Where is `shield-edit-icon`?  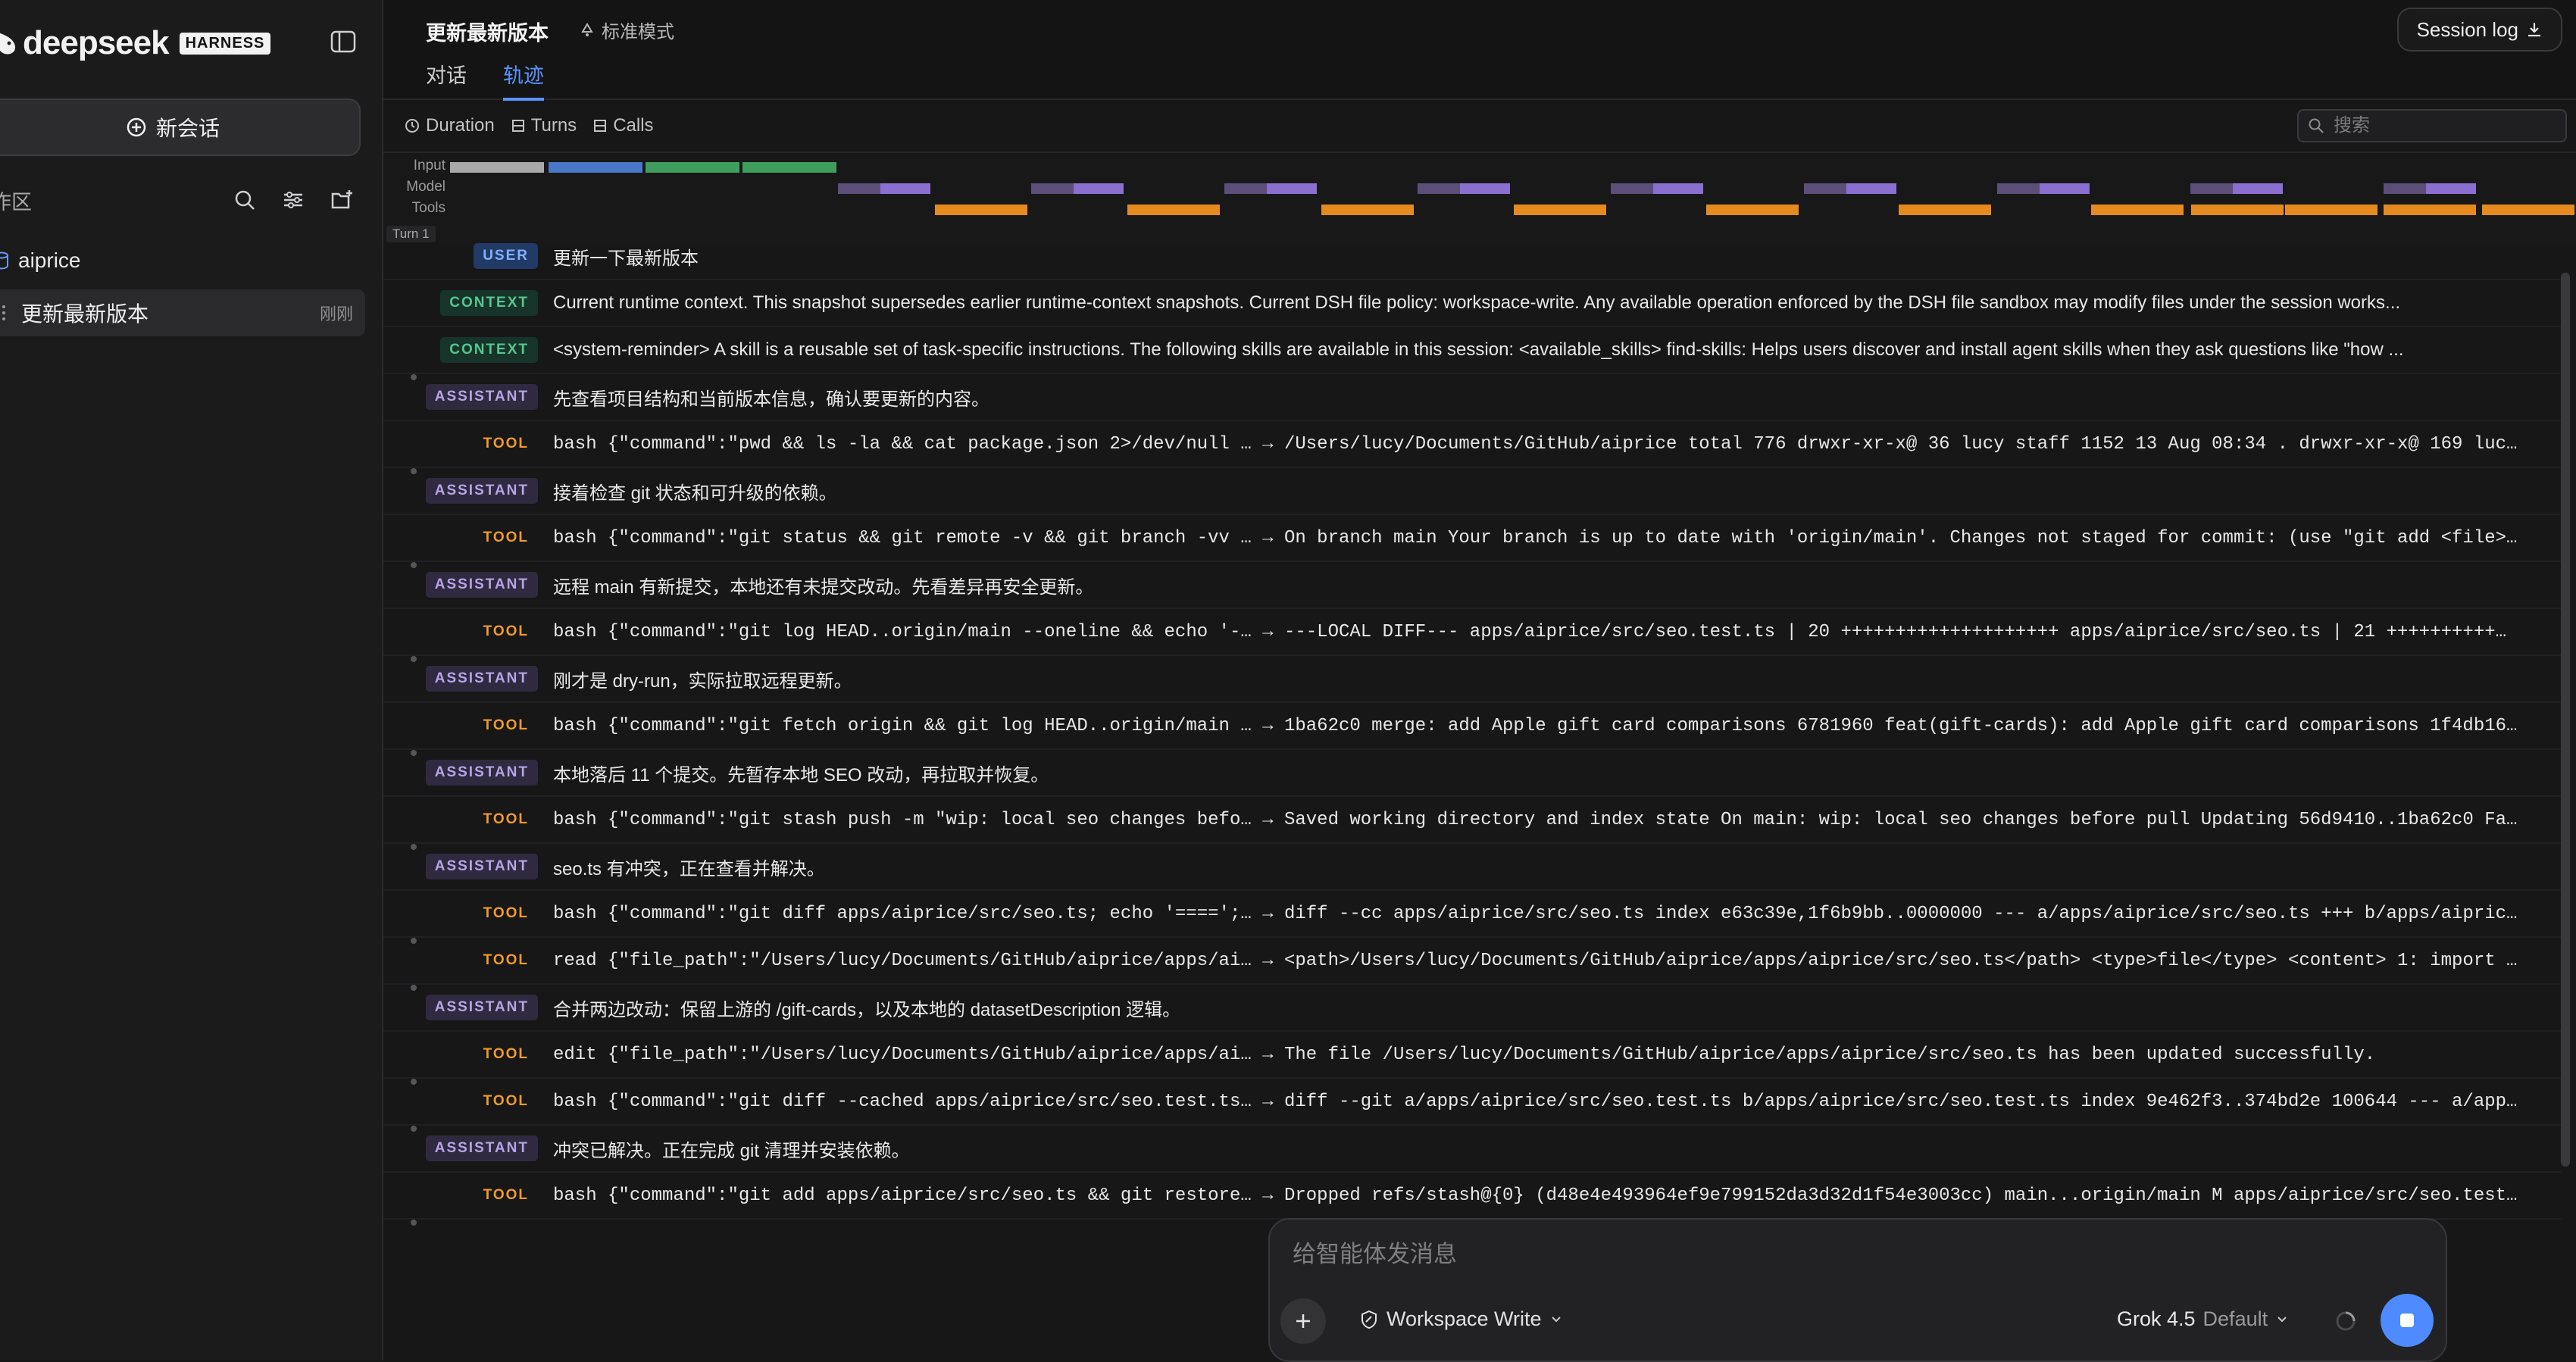
shield-edit-icon is located at coordinates (1369, 1320).